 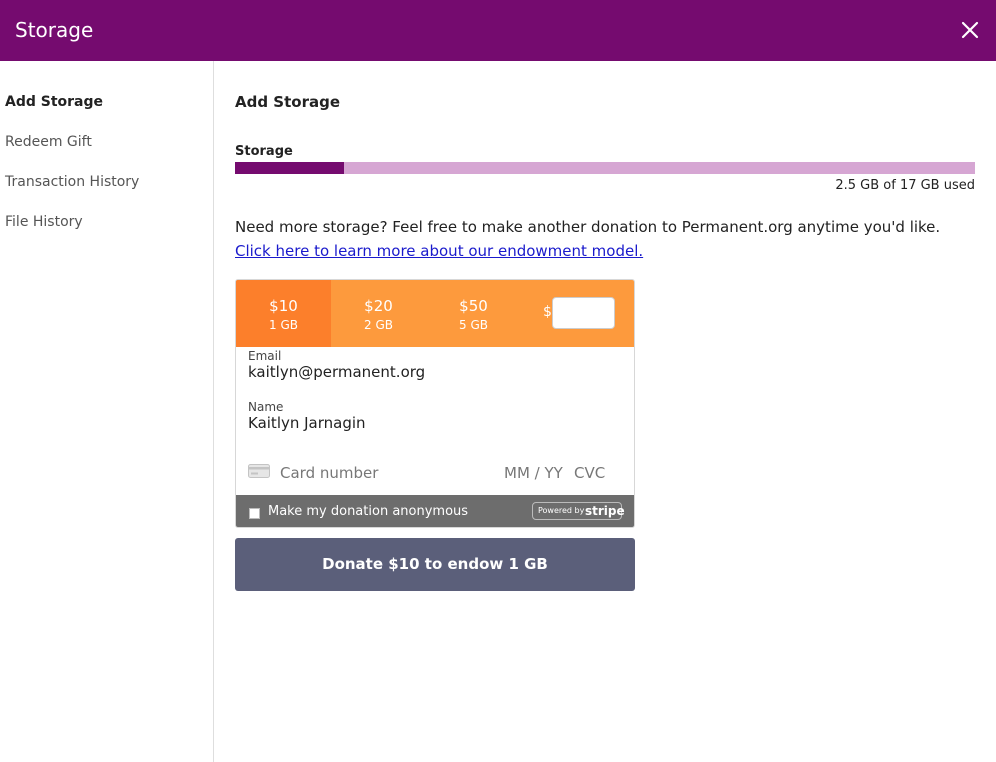 I want to click on close-icon-glyph, so click(x=970, y=30).